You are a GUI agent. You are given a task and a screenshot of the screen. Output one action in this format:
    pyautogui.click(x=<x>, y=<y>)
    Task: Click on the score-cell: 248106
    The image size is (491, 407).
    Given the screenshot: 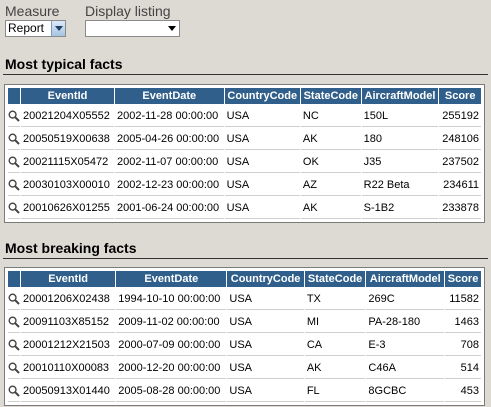 What is the action you would take?
    pyautogui.click(x=460, y=139)
    